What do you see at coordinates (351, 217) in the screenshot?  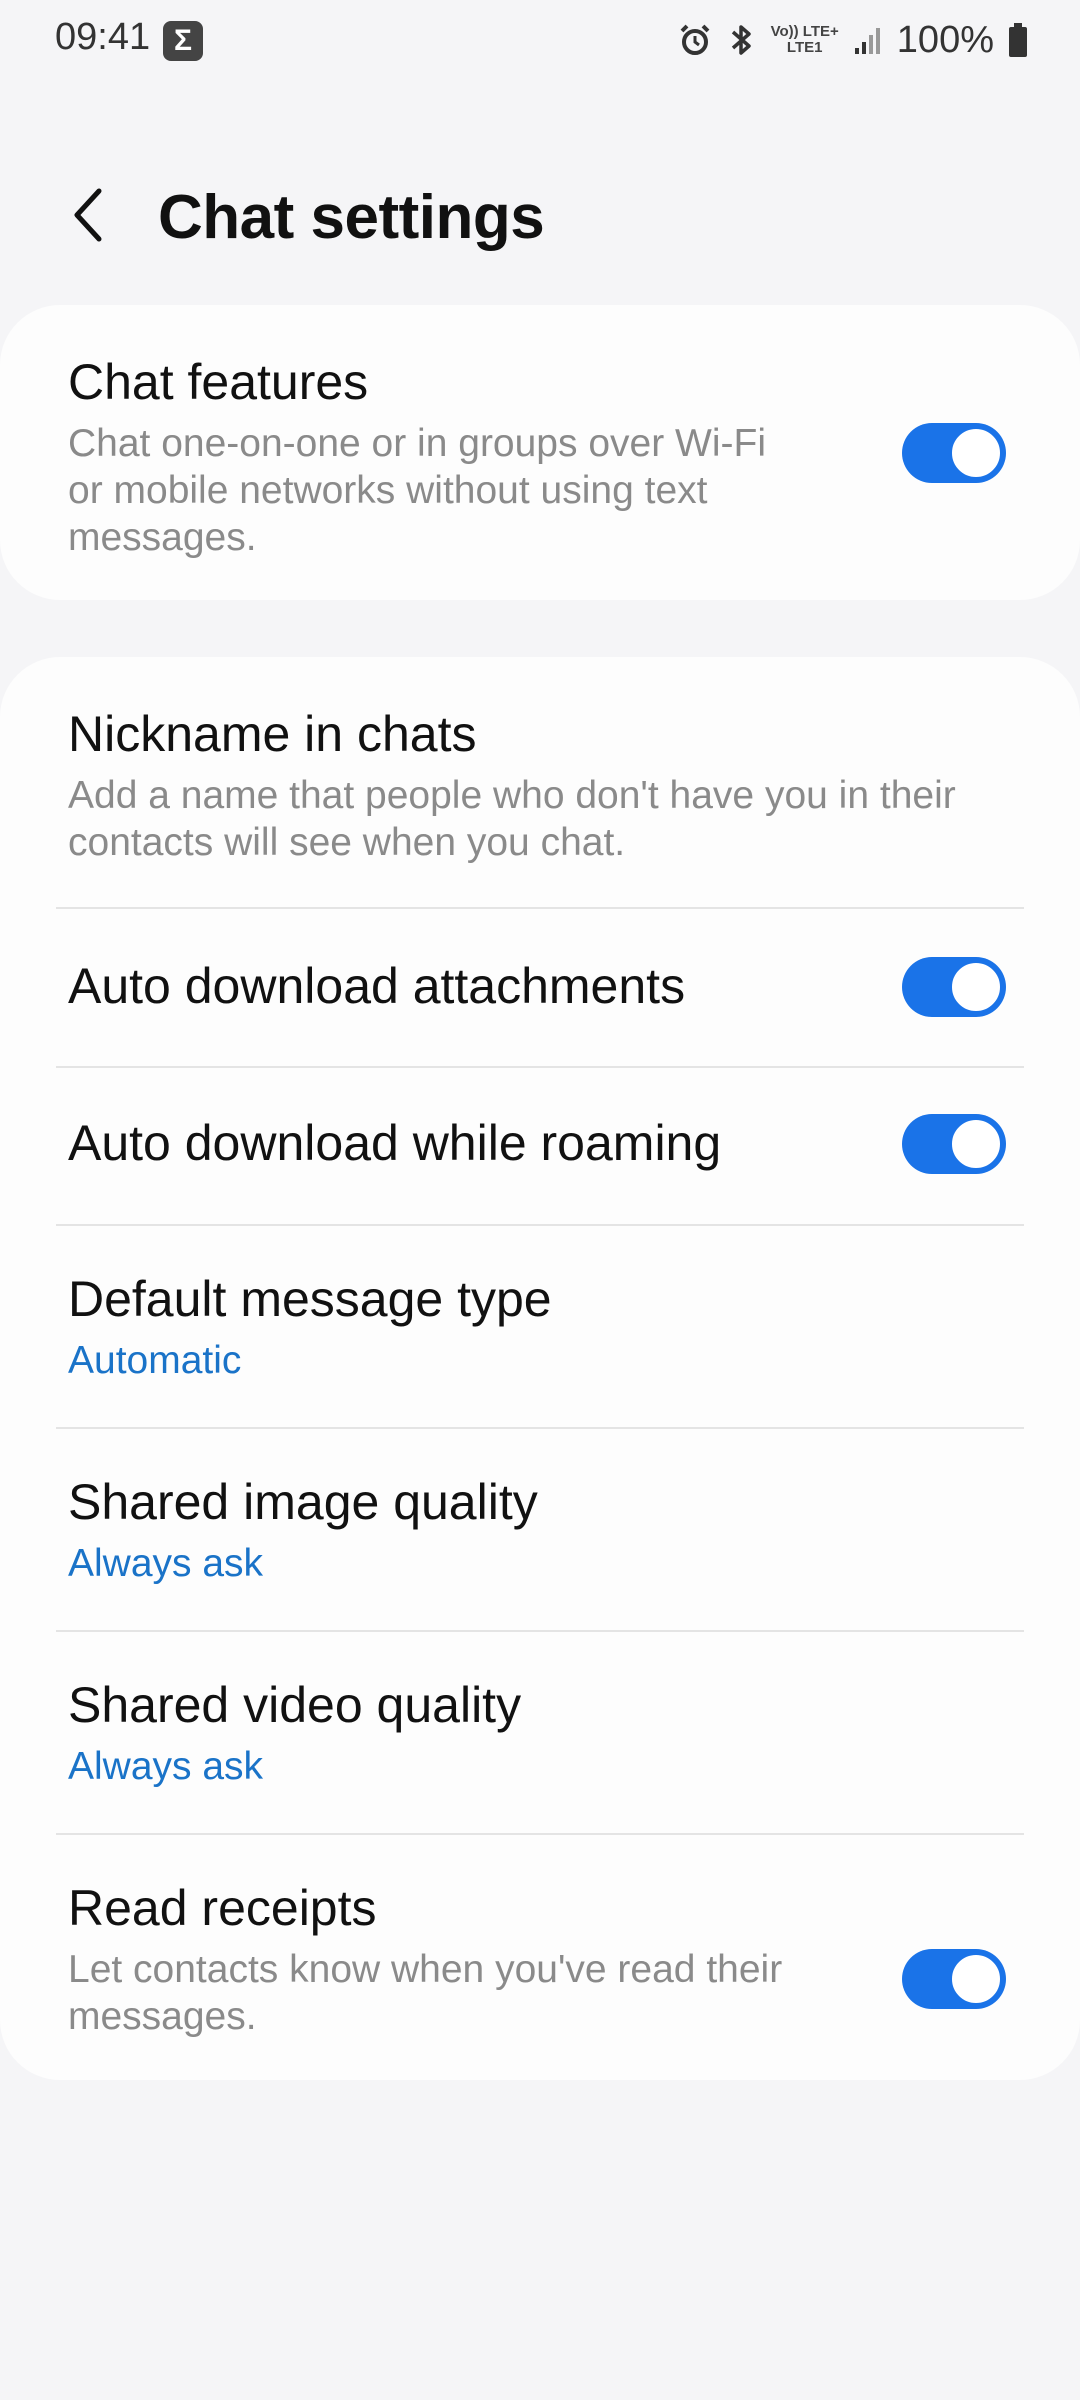 I see `page-title: Chat settings` at bounding box center [351, 217].